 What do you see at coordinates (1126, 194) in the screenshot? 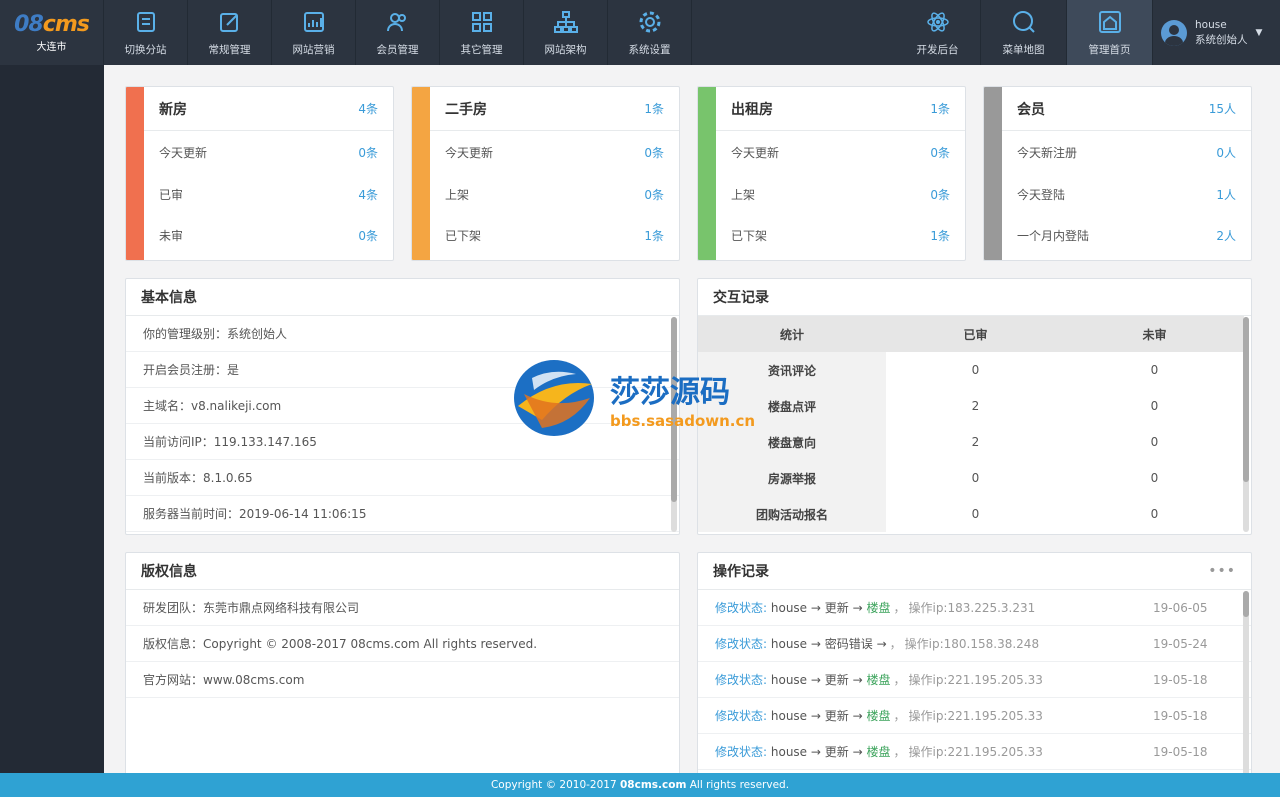
I see `stat-row: 今天登陆 1人` at bounding box center [1126, 194].